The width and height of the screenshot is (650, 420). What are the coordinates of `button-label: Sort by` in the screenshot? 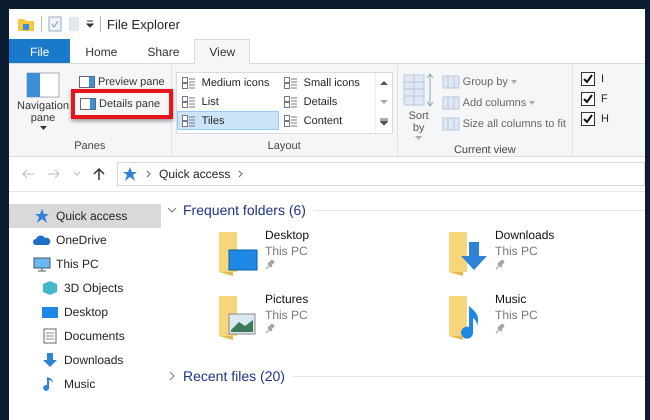 It's located at (419, 122).